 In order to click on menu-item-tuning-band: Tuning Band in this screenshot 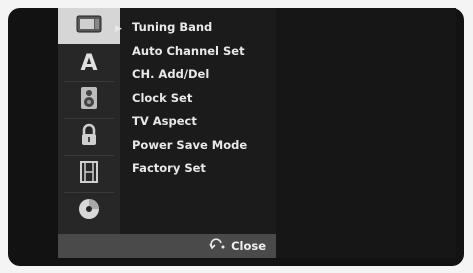, I will do `click(172, 27)`.